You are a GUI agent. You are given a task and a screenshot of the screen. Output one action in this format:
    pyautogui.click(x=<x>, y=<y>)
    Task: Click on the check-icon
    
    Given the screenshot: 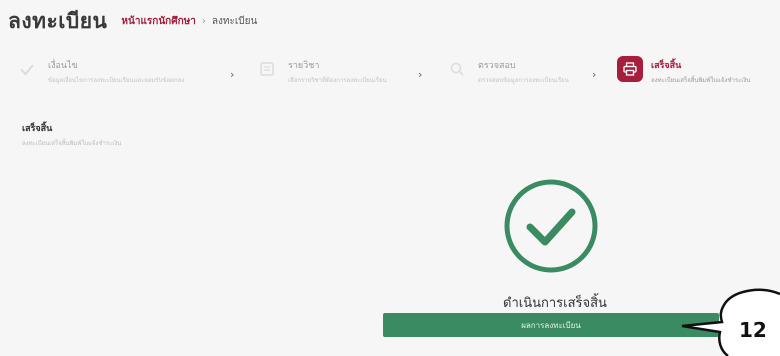 What is the action you would take?
    pyautogui.click(x=27, y=69)
    